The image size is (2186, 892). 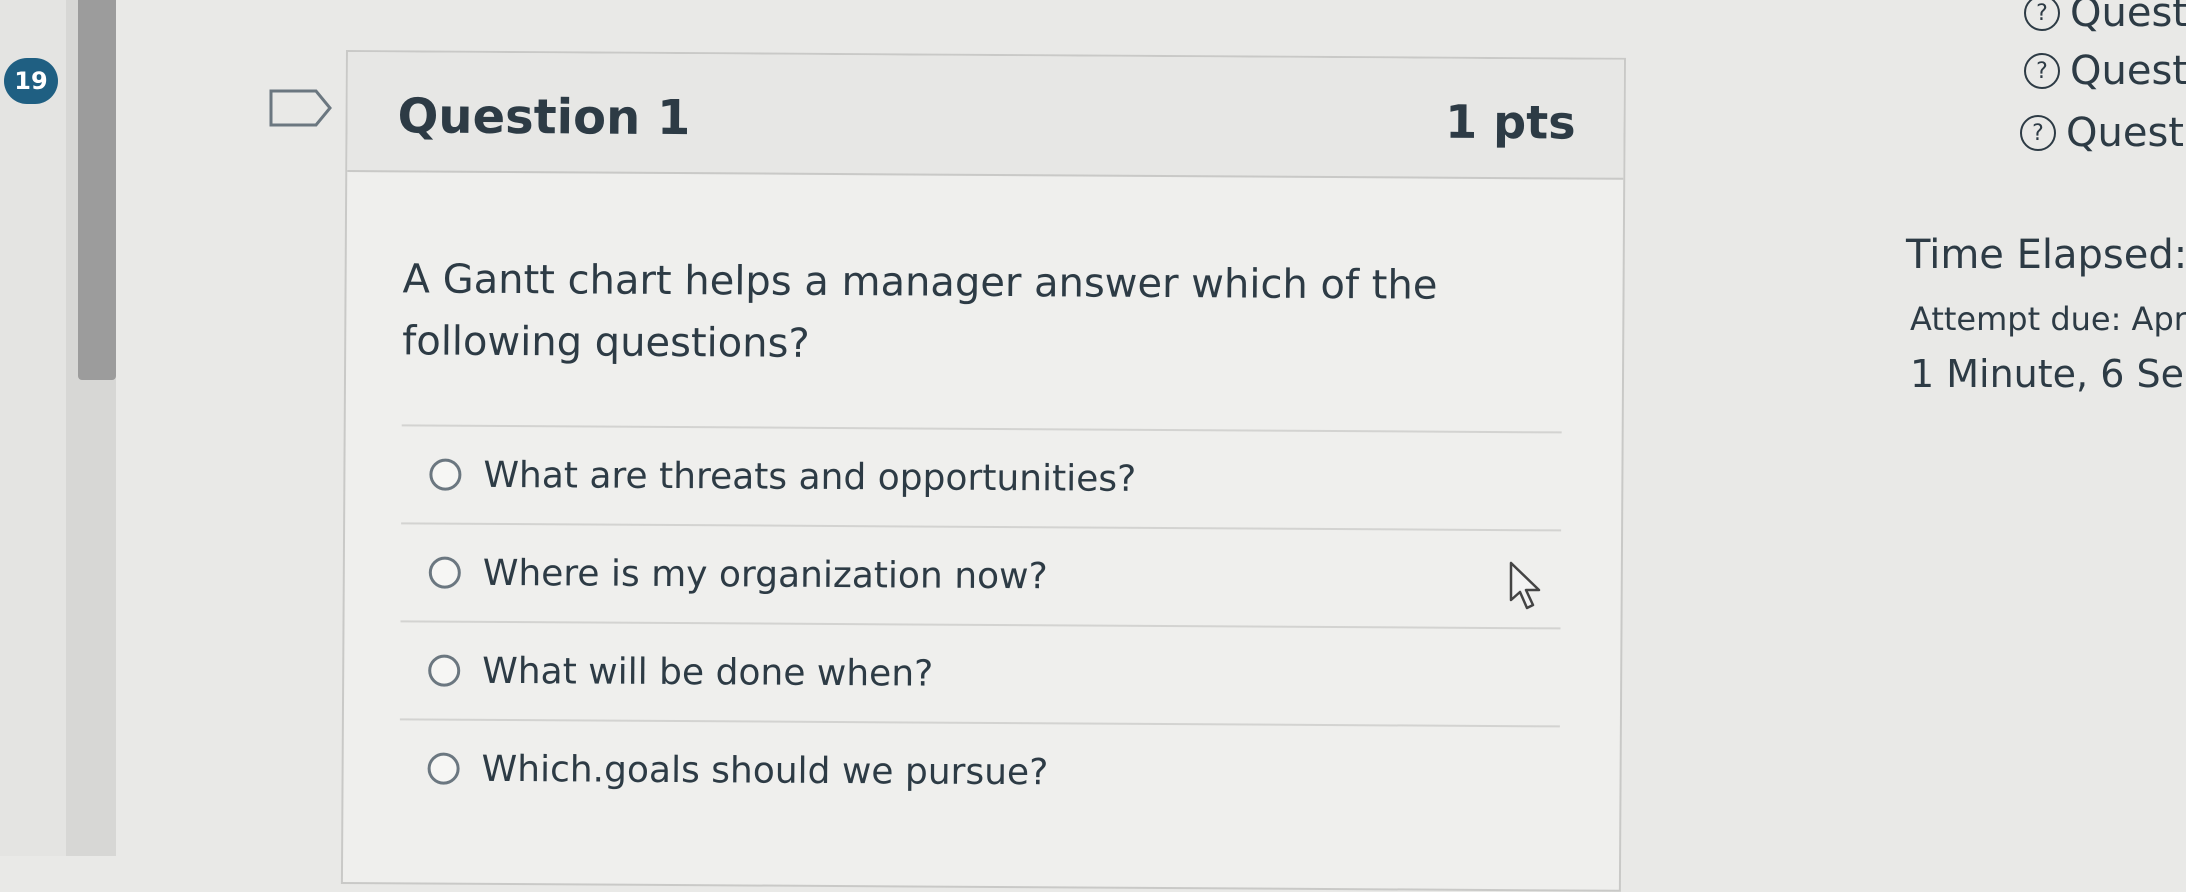 What do you see at coordinates (980, 673) in the screenshot?
I see `answer-option: What will be done when?` at bounding box center [980, 673].